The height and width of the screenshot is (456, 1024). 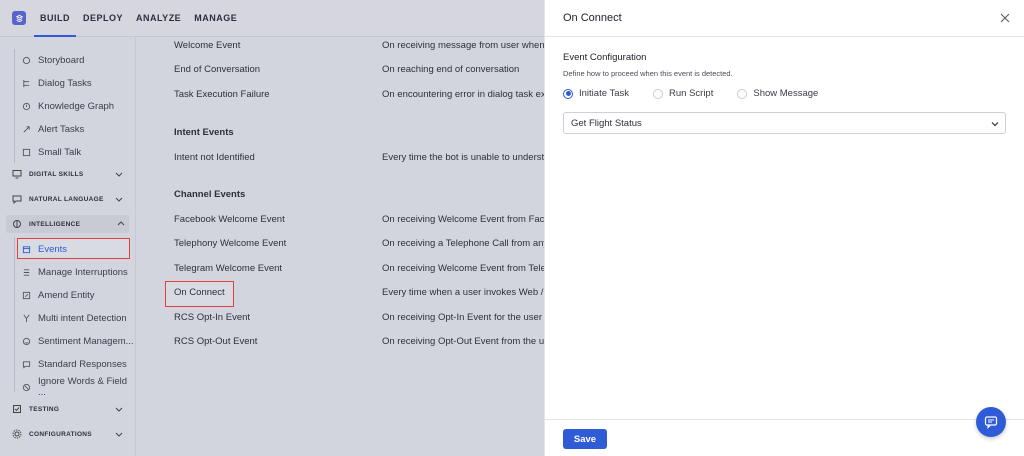 What do you see at coordinates (61, 129) in the screenshot?
I see `sidebar-item-label: Alert Tasks` at bounding box center [61, 129].